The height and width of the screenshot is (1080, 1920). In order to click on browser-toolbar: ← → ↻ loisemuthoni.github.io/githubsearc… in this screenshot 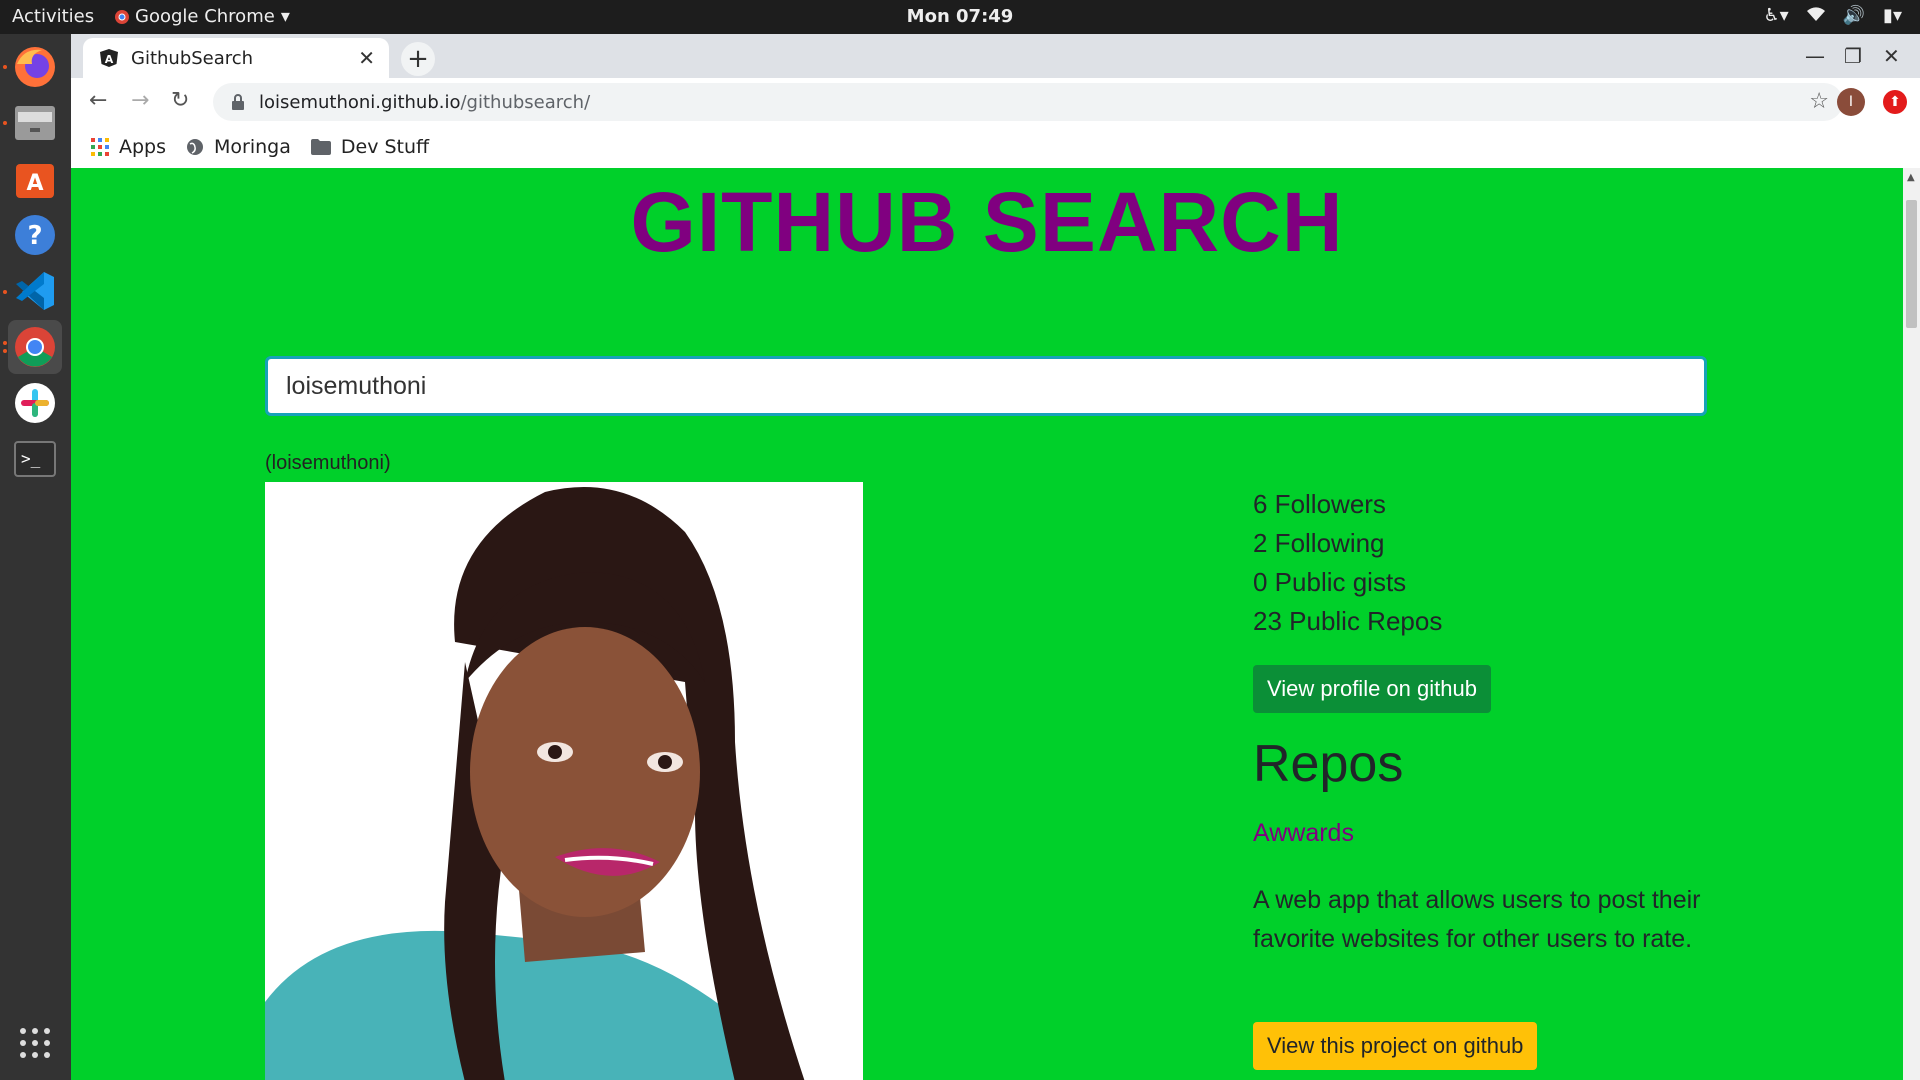, I will do `click(995, 102)`.